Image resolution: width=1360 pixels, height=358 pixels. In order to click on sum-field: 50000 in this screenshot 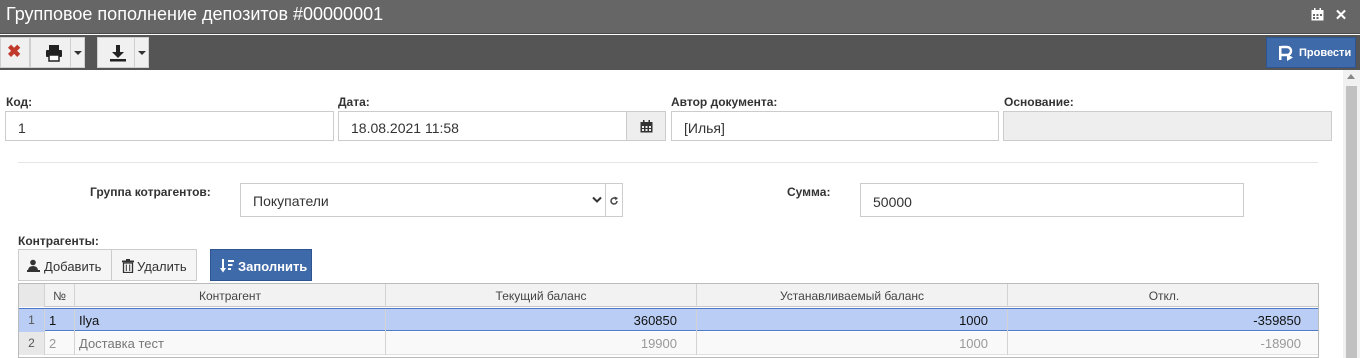, I will do `click(1052, 200)`.